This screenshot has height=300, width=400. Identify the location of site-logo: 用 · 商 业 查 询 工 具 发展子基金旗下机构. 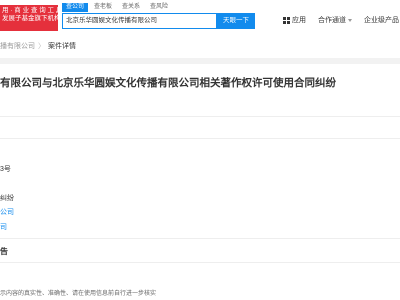
(29, 18).